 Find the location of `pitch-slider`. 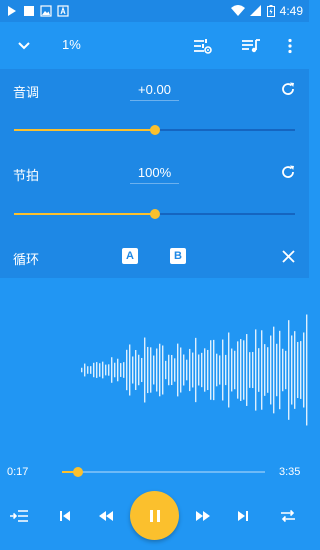

pitch-slider is located at coordinates (154, 130).